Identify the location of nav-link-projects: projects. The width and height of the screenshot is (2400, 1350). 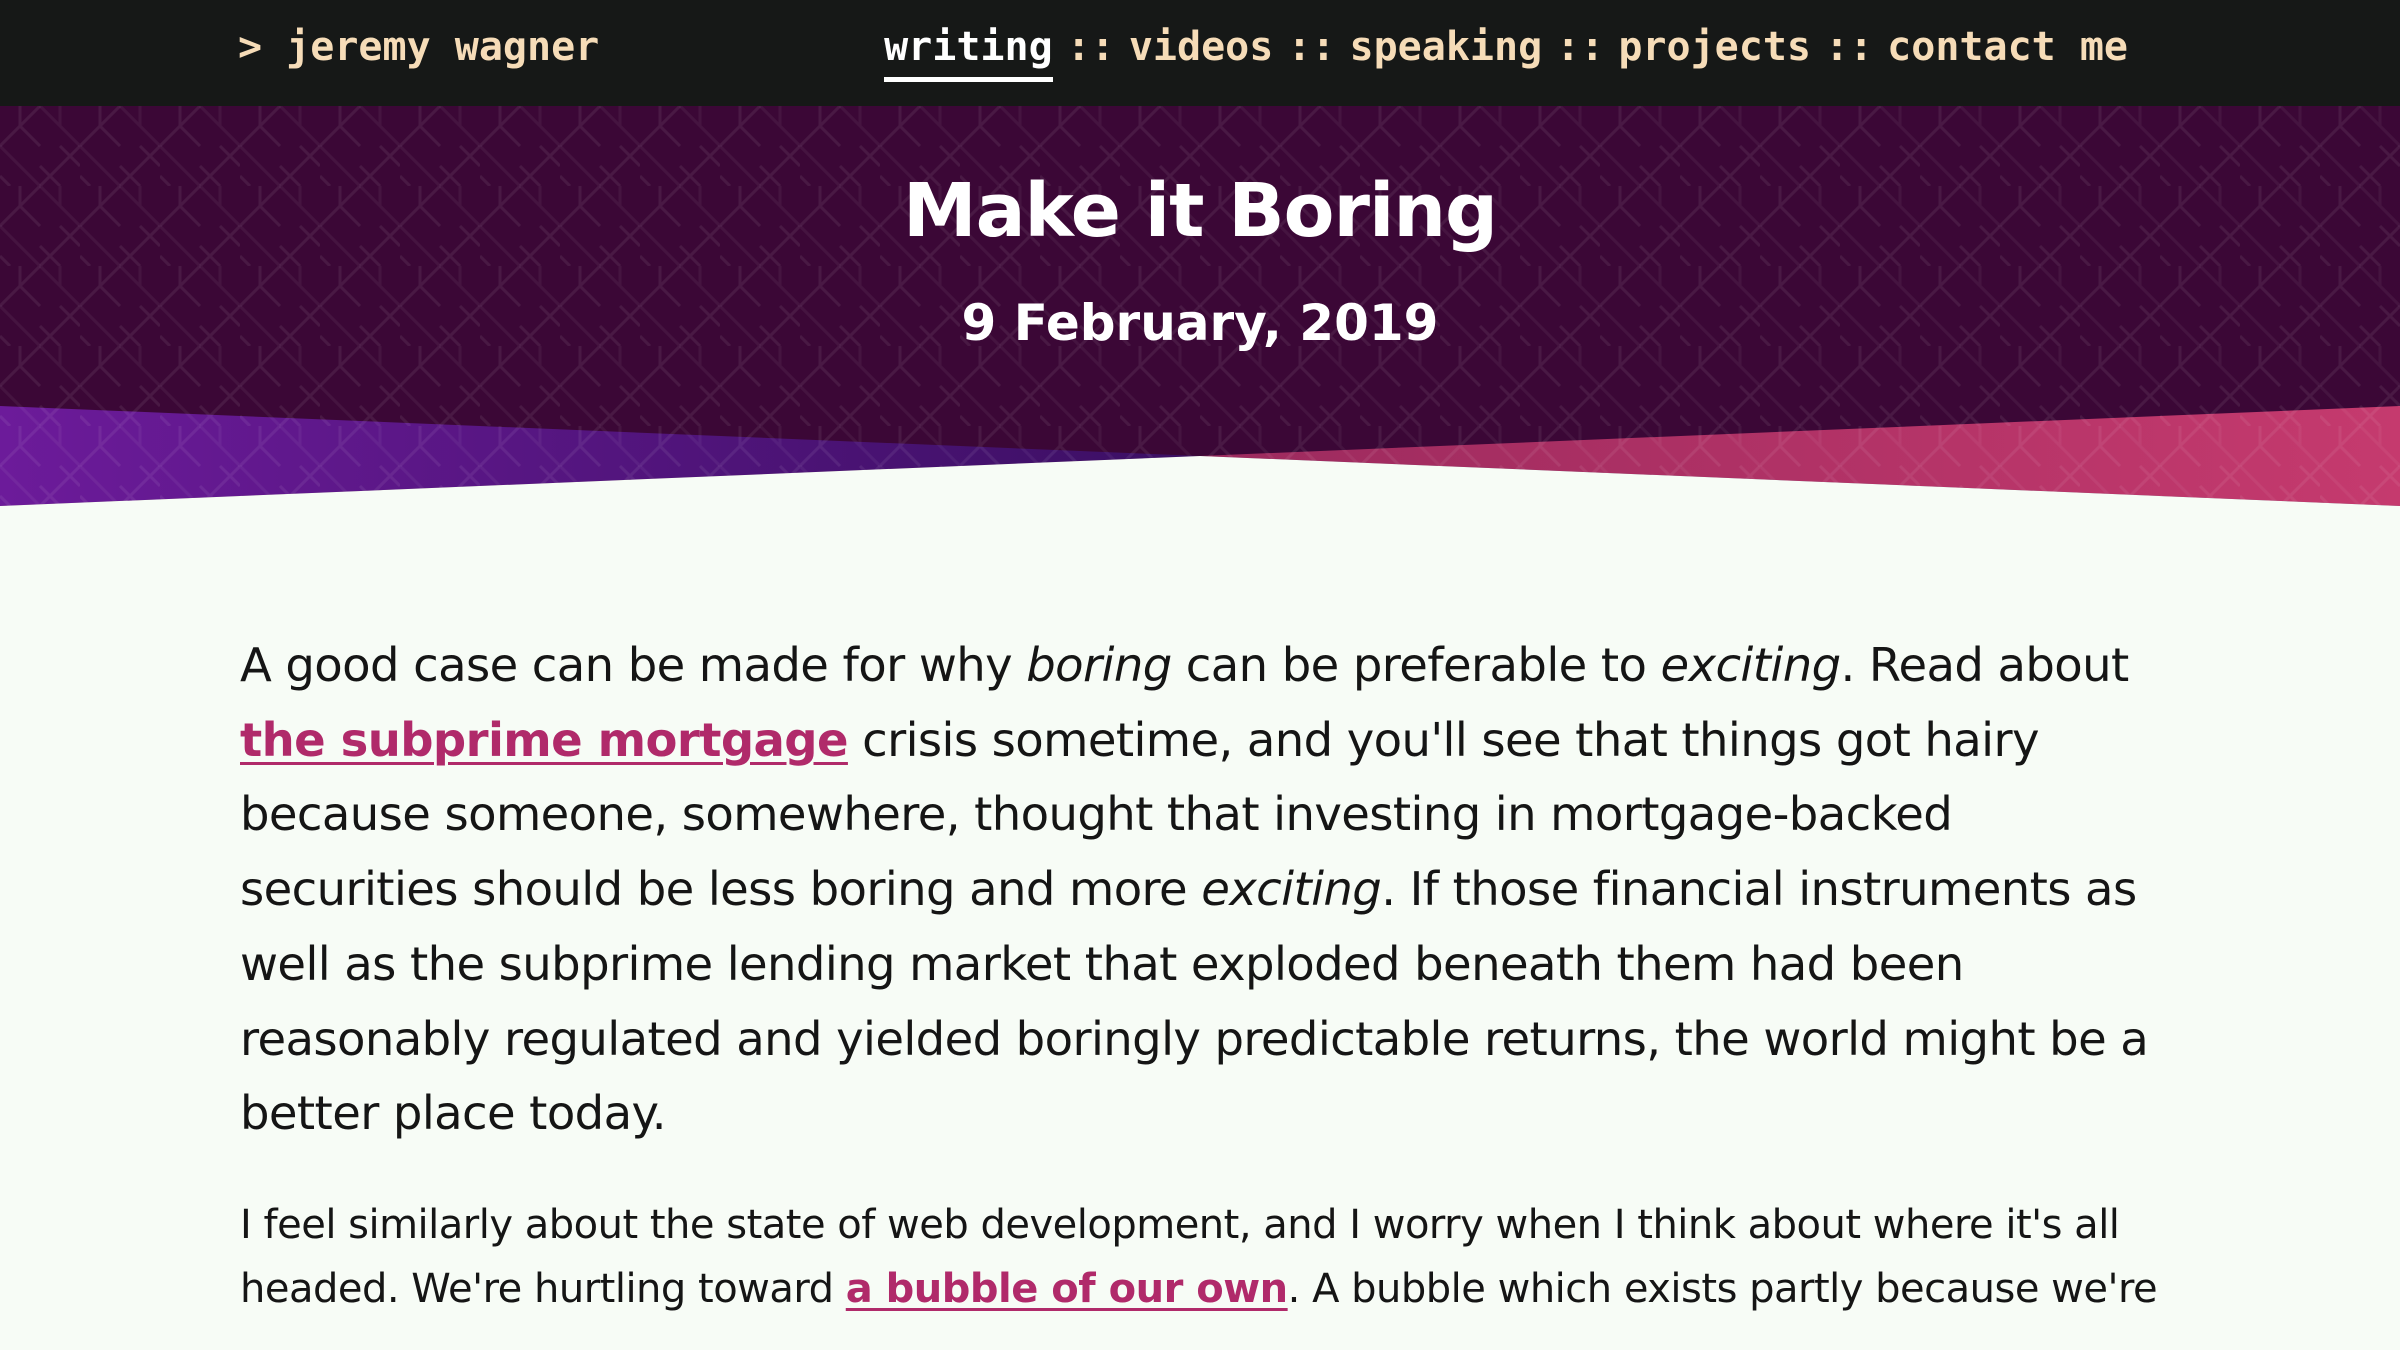
(1714, 47).